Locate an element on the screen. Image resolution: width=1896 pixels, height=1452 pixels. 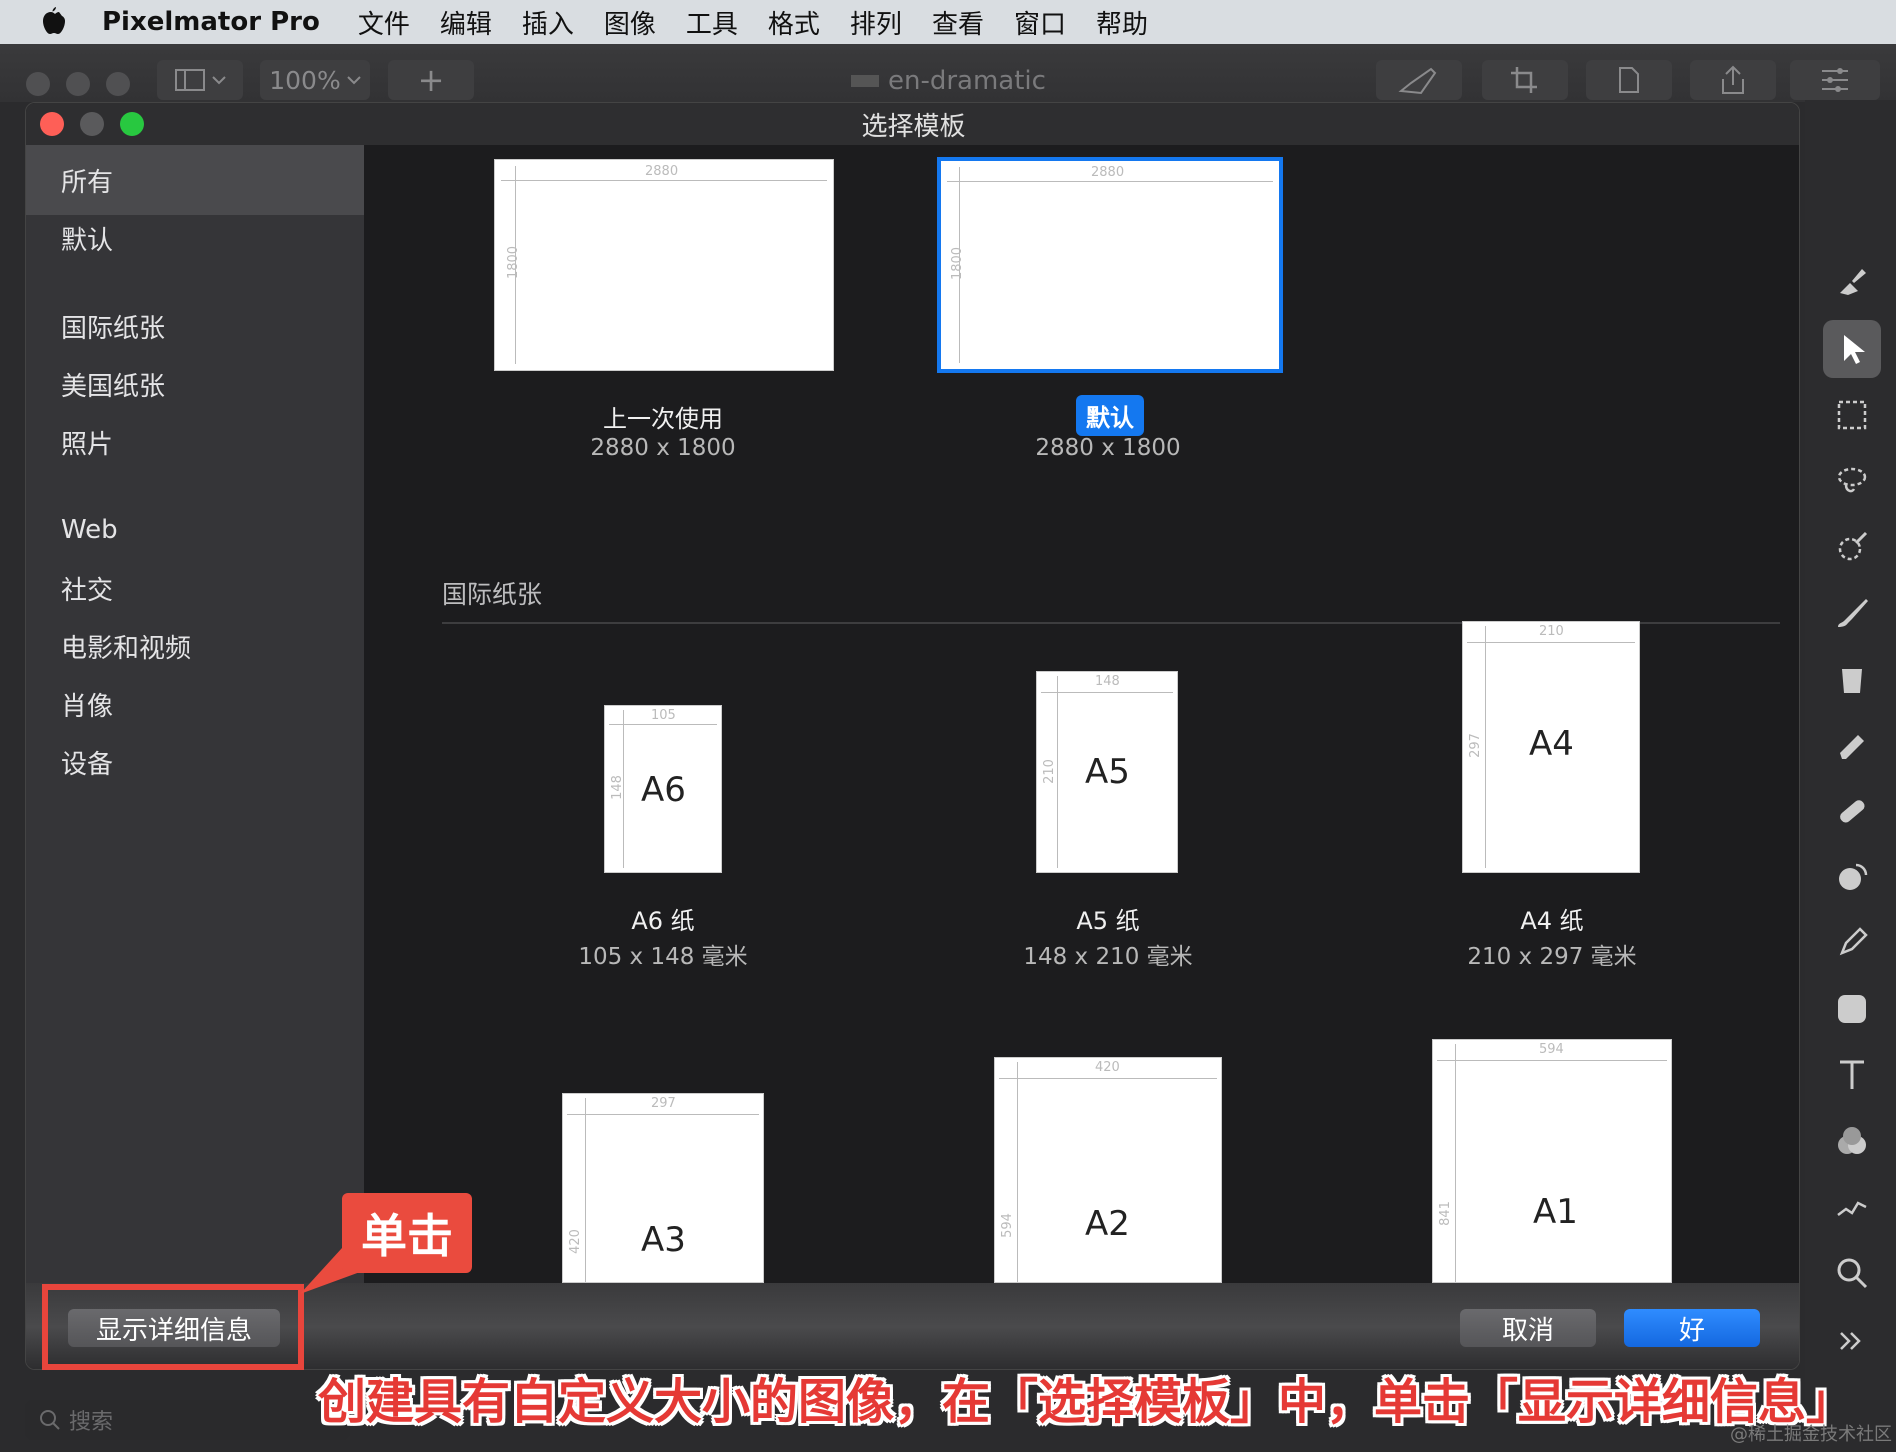
template-sidebar: 所有 默认 国际纸张 美国纸张 照片 Web 社交 电影和视频 肖像 设备 is located at coordinates (195, 714).